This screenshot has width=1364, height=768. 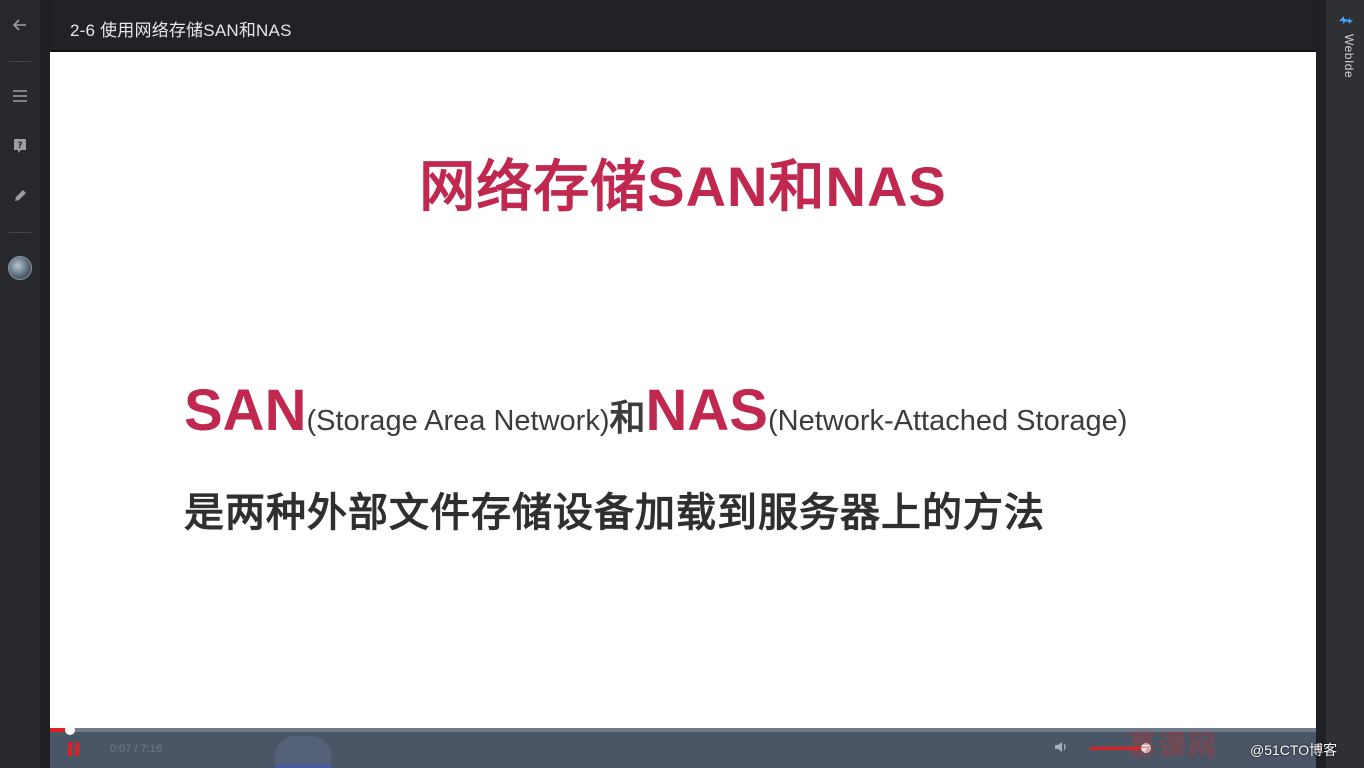 I want to click on help-icon: ?, so click(x=20, y=146).